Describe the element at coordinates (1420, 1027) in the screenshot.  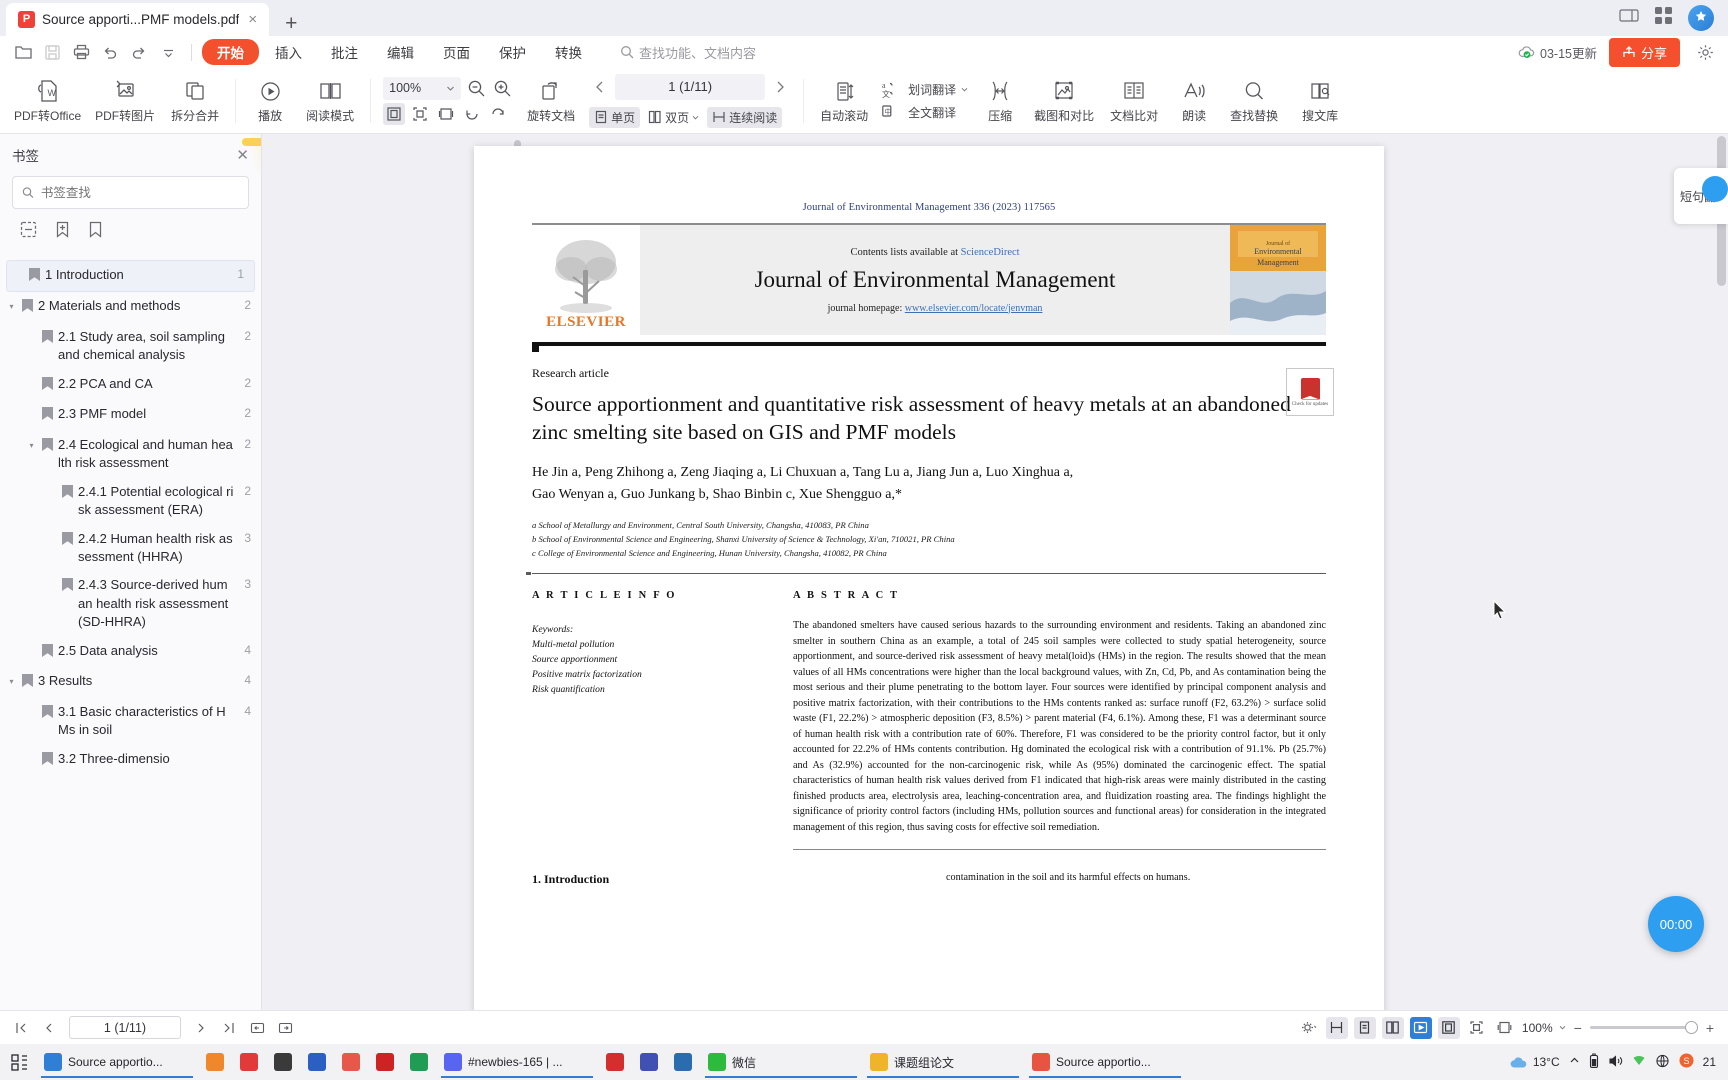
I see `presentation-mode-button` at that location.